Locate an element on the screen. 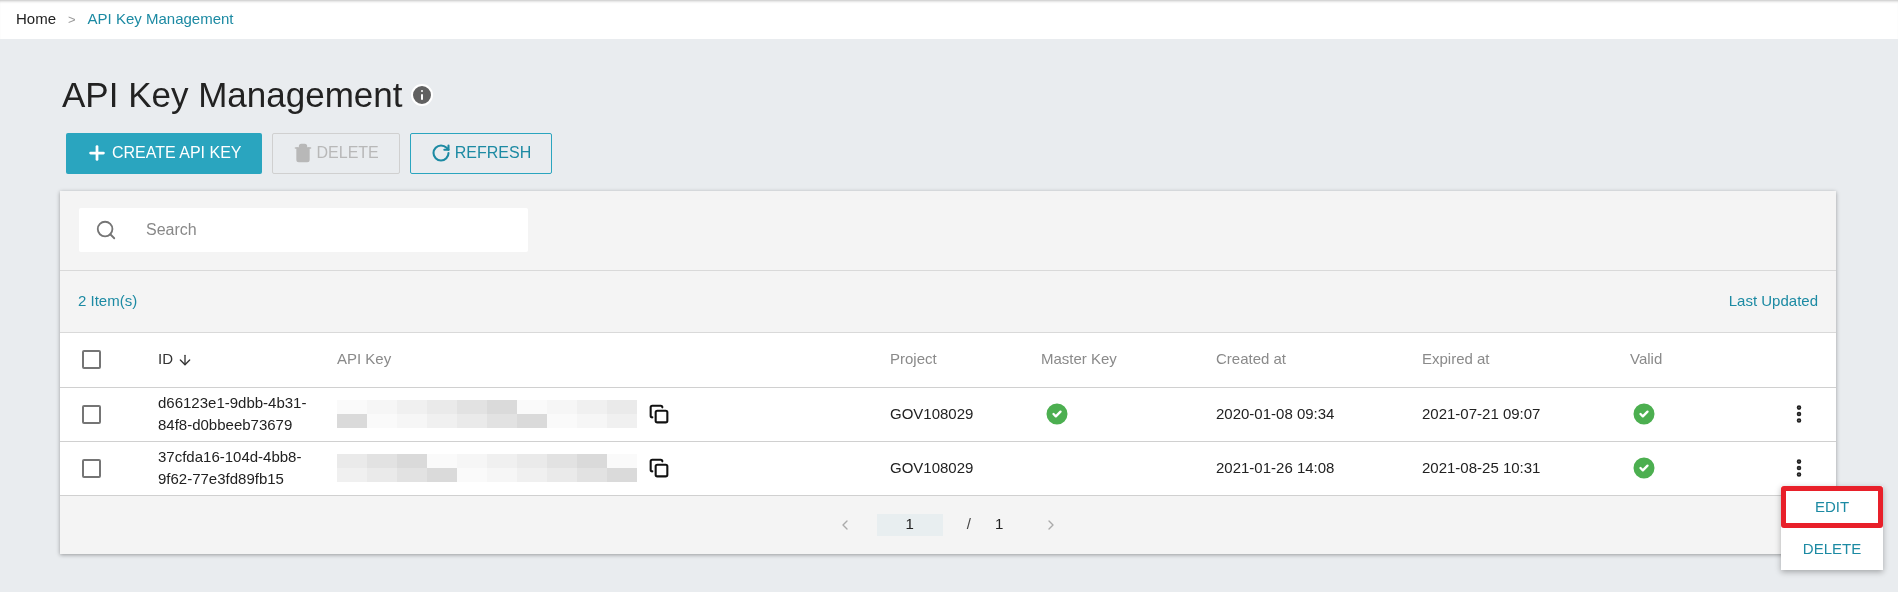 This screenshot has width=1898, height=592. total-pages: 1 is located at coordinates (999, 524).